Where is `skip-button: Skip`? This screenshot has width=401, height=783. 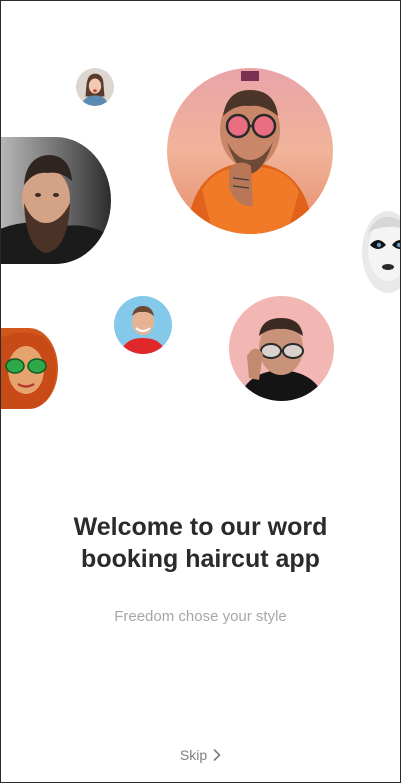
skip-button: Skip is located at coordinates (200, 755).